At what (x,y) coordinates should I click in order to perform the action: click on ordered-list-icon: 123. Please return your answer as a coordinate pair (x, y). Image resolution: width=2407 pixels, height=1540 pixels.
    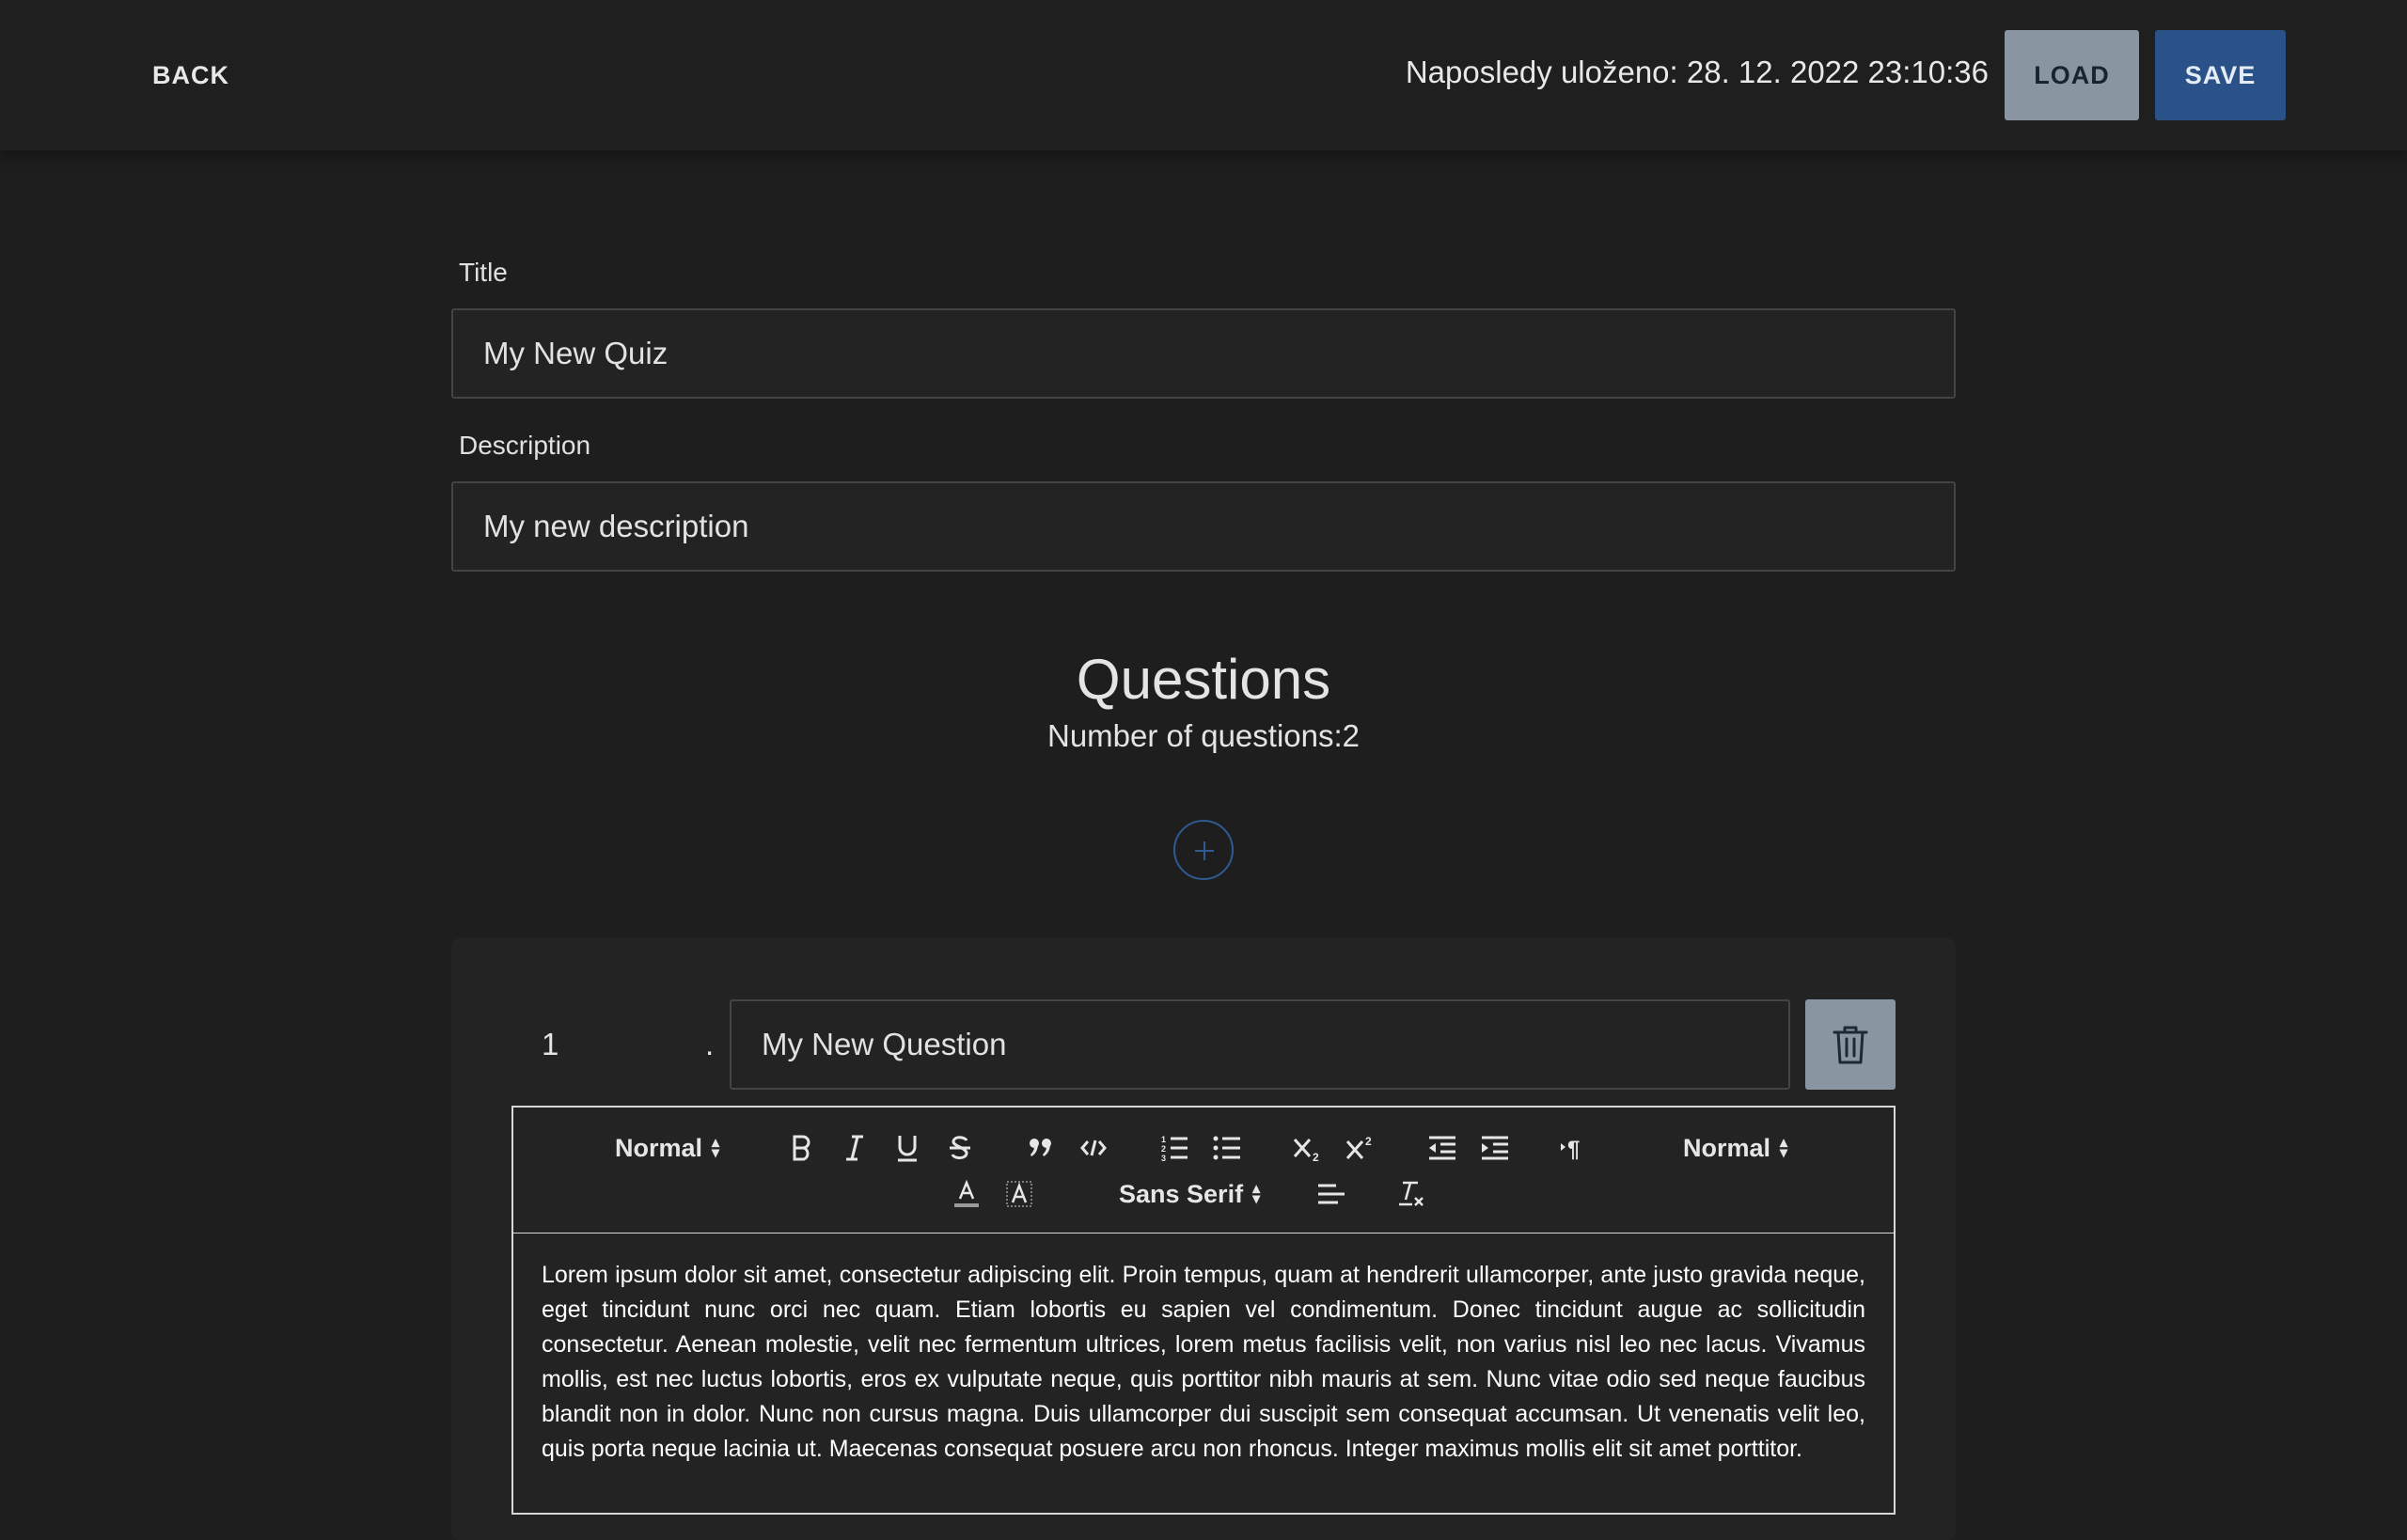
    Looking at the image, I should click on (1174, 1148).